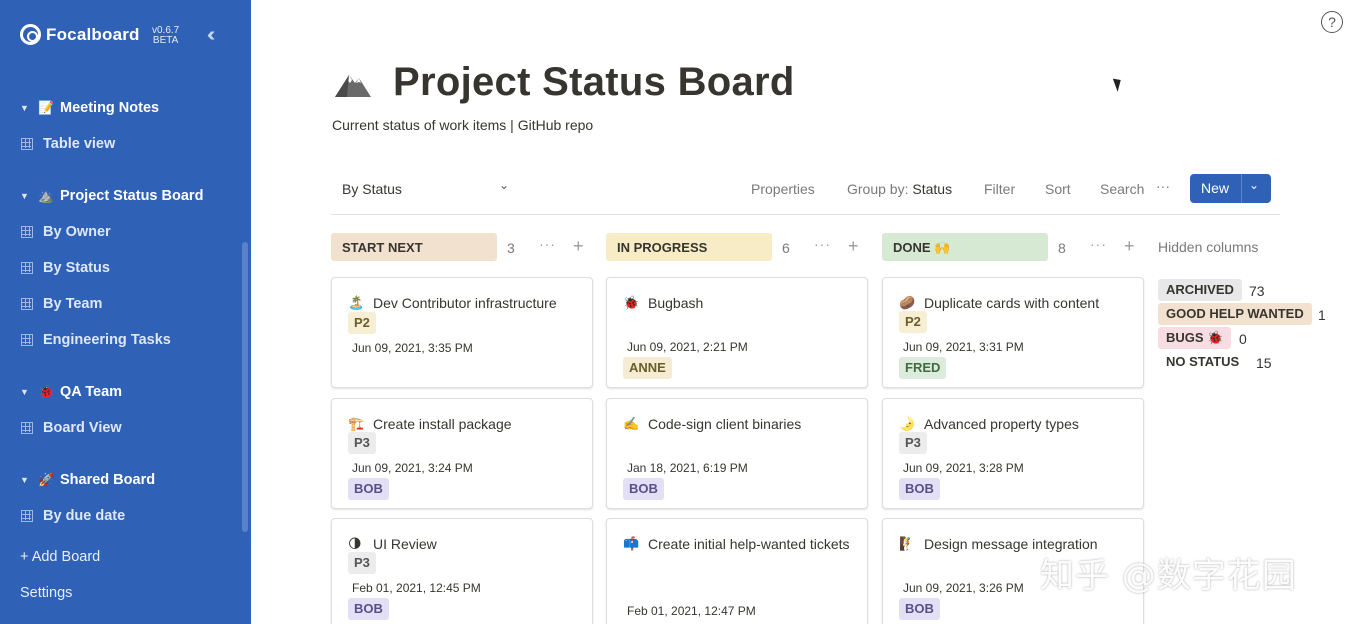 The width and height of the screenshot is (1366, 624). What do you see at coordinates (631, 543) in the screenshot?
I see `mailbox-icon: 📫` at bounding box center [631, 543].